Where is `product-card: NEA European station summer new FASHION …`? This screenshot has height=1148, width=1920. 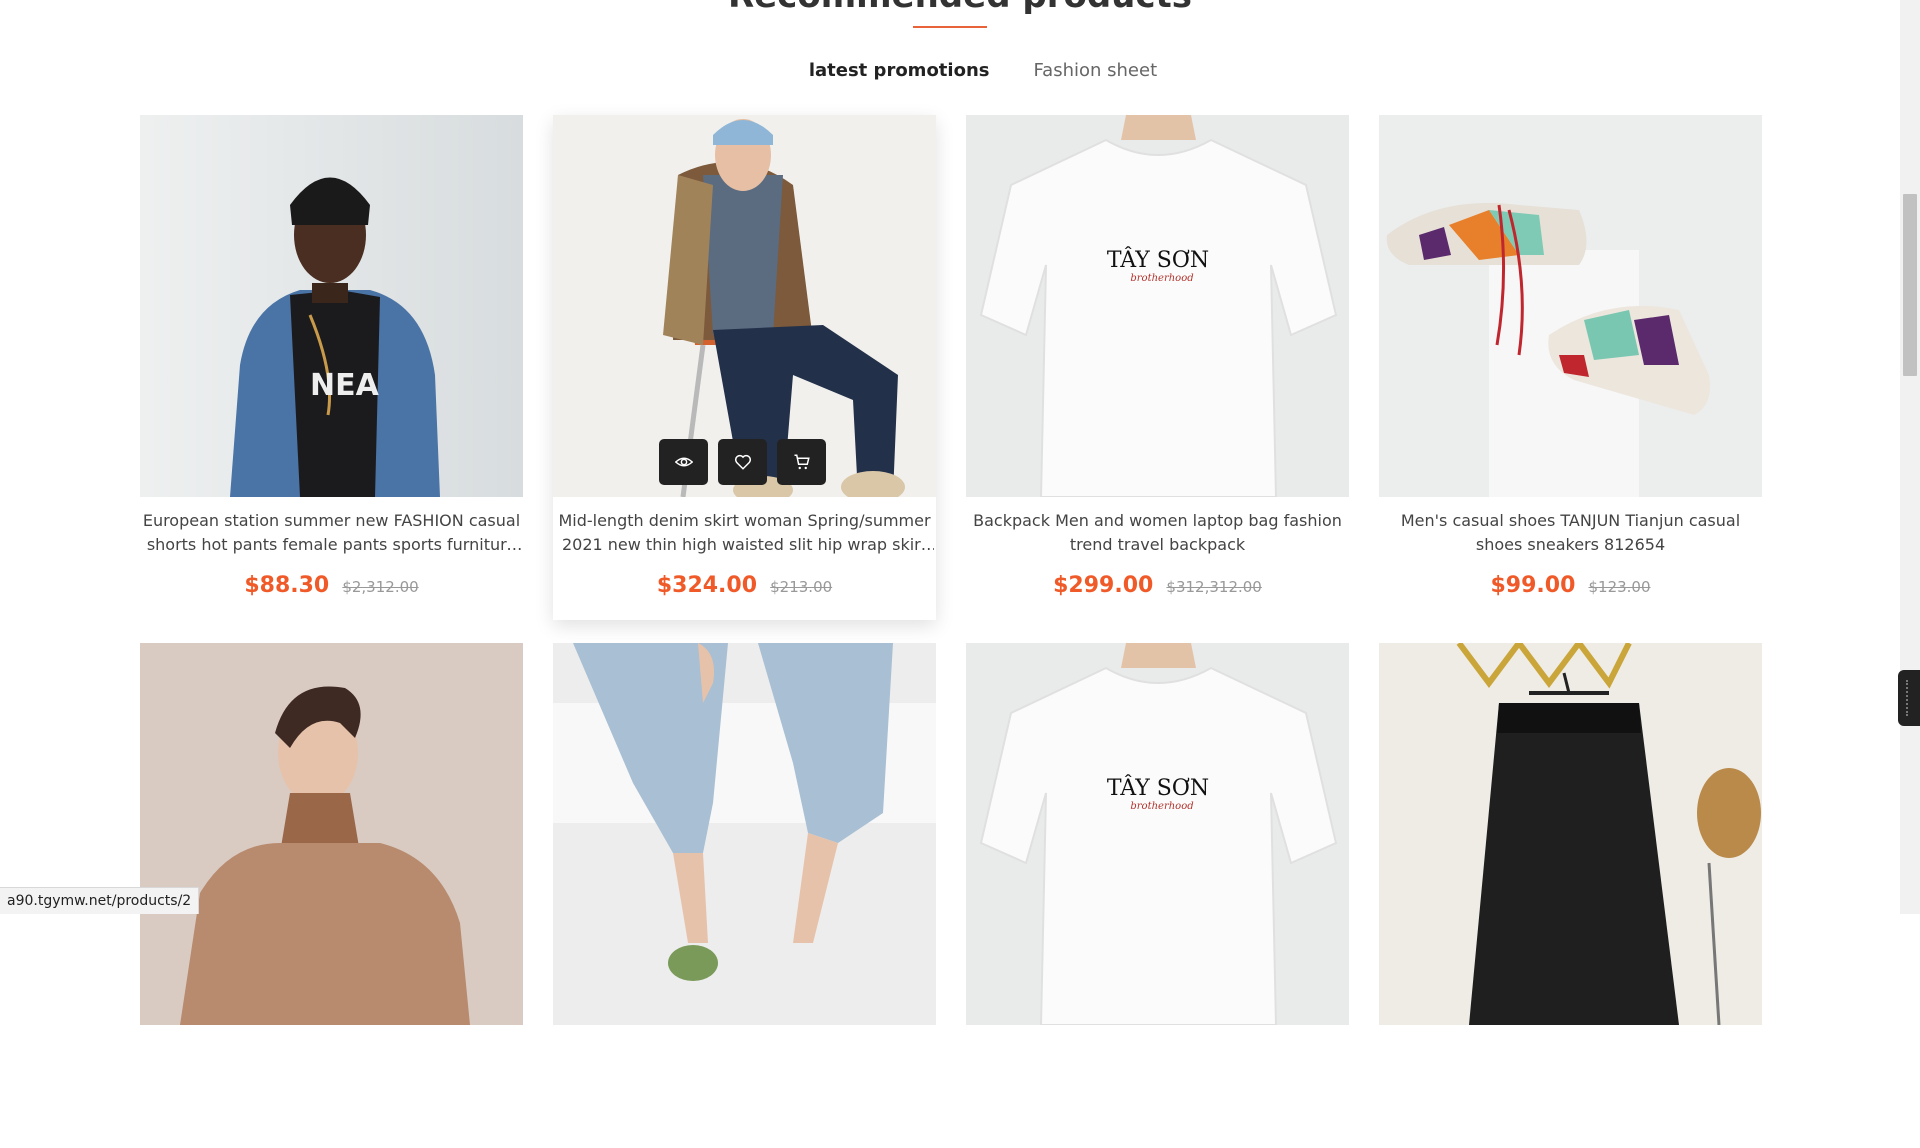 product-card: NEA European station summer new FASHION … is located at coordinates (331, 367).